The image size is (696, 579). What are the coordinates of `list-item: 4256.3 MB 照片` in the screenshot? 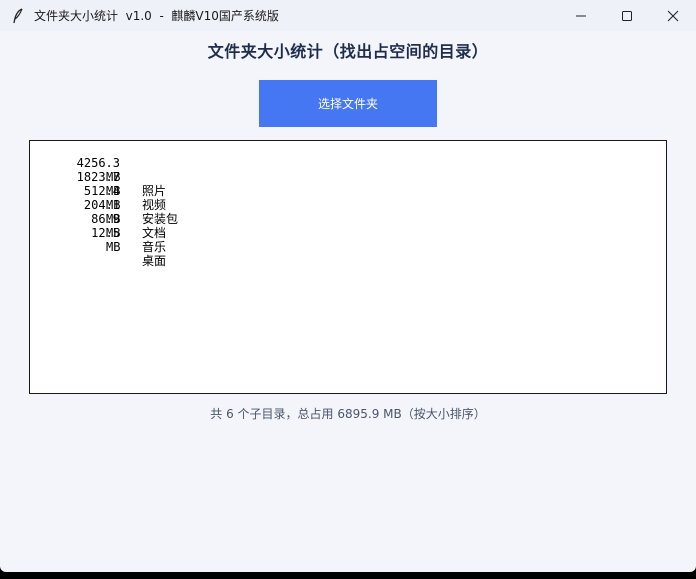 It's located at (336, 170).